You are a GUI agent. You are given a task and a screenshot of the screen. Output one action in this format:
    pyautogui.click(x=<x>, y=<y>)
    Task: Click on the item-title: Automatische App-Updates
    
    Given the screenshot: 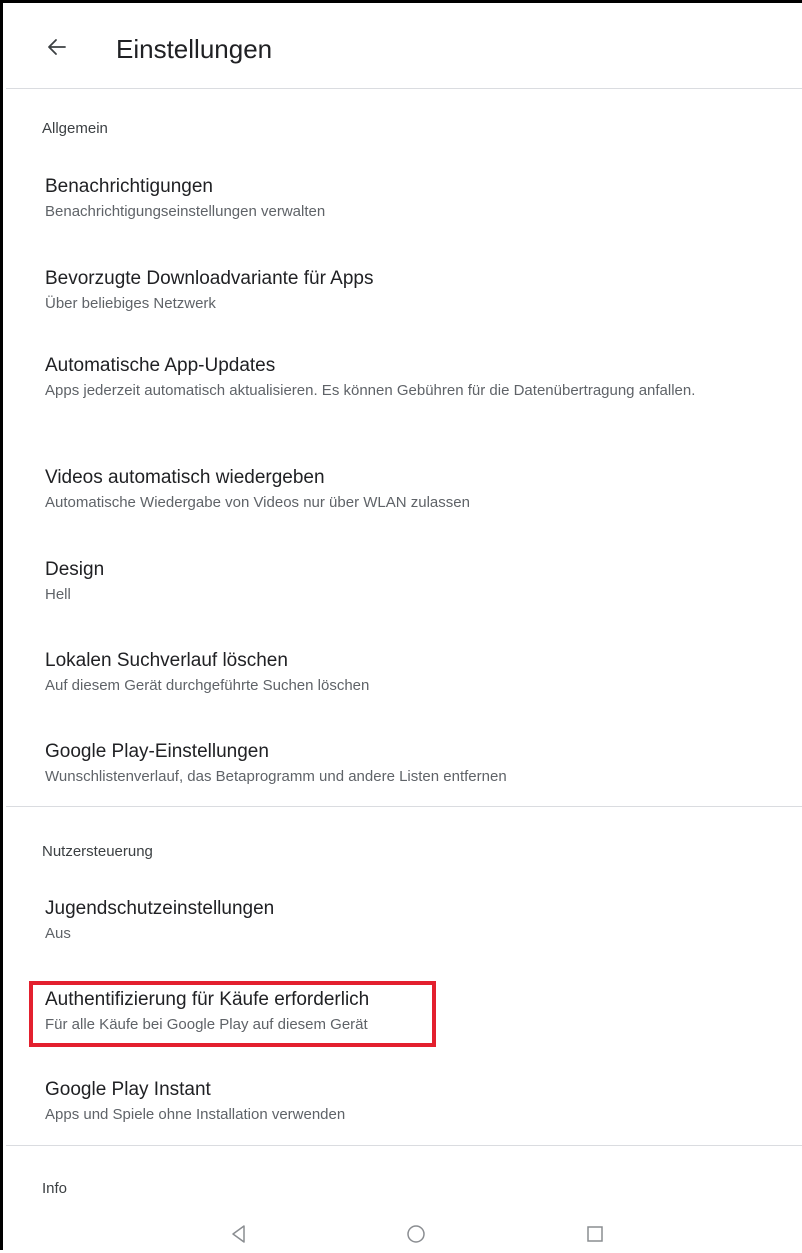 What is the action you would take?
    pyautogui.click(x=160, y=365)
    